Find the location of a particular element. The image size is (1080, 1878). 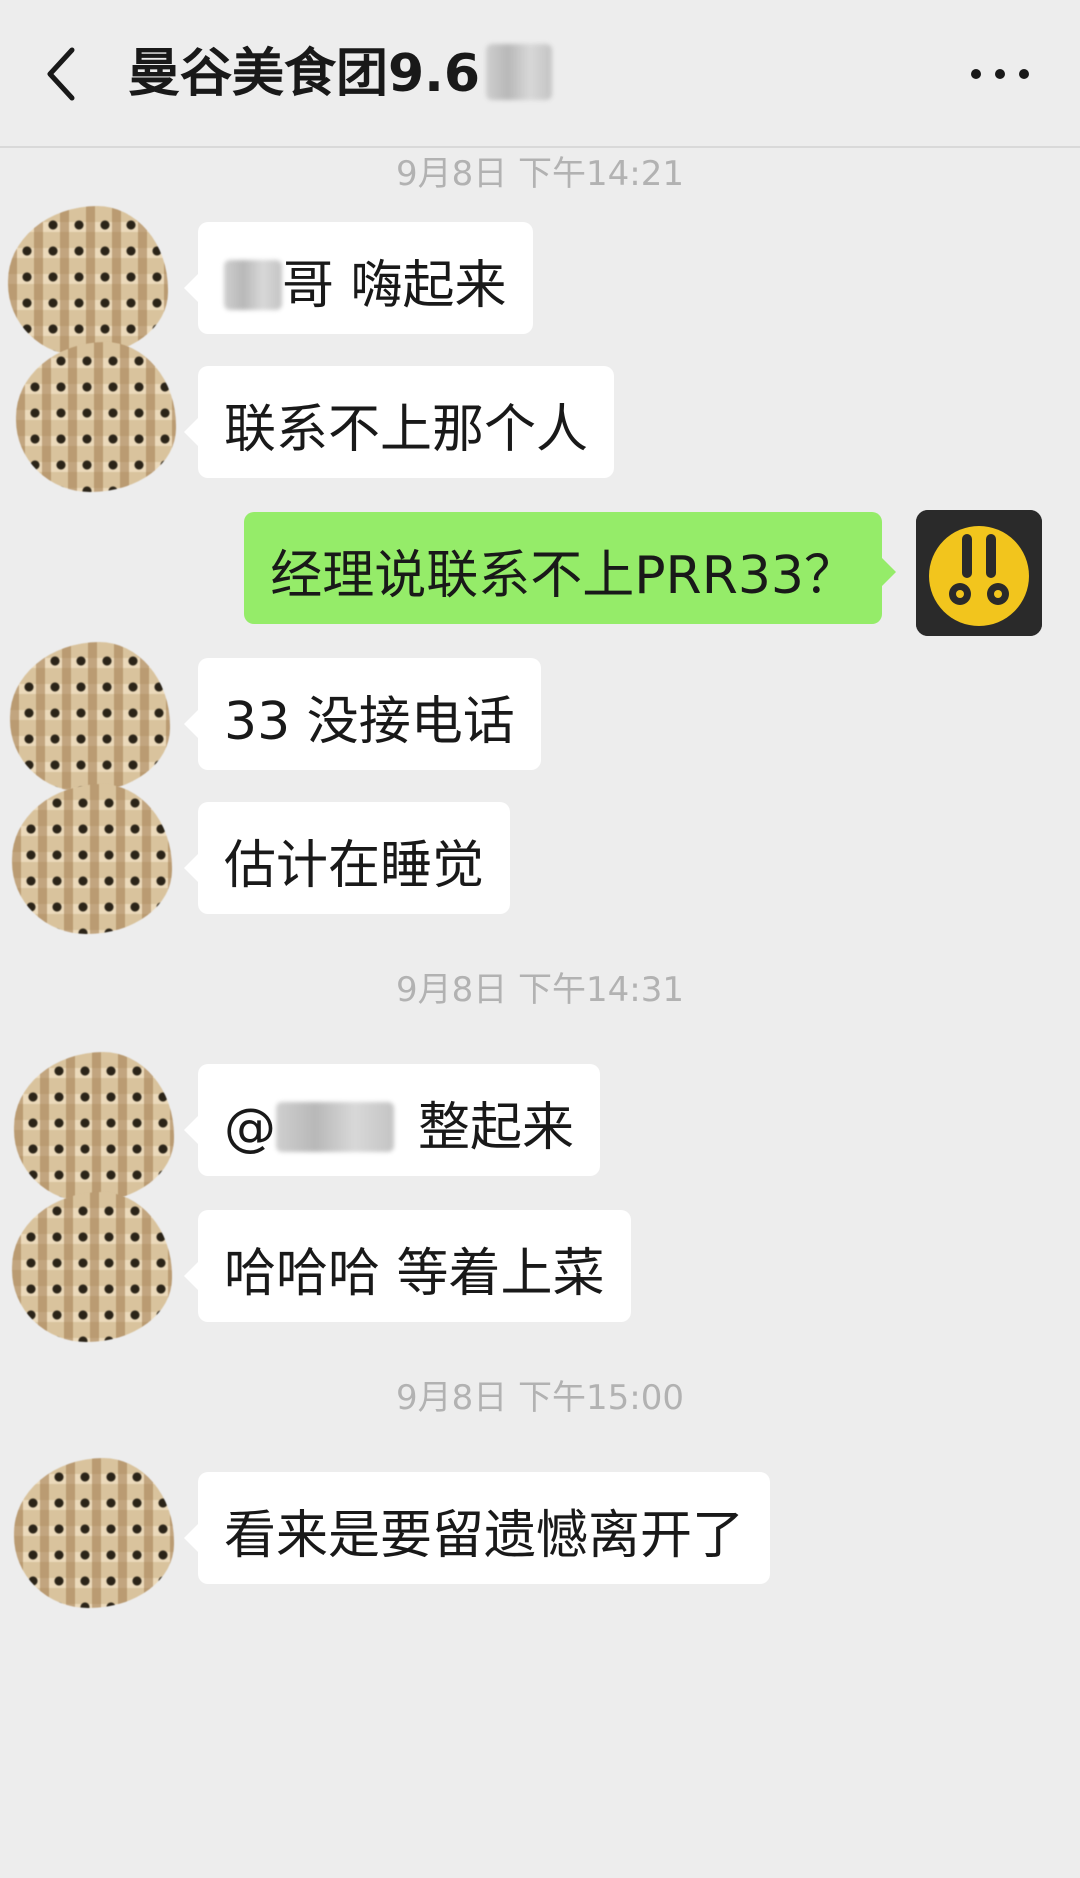

message-text: 哈哈哈 等着上菜 is located at coordinates (414, 1274).